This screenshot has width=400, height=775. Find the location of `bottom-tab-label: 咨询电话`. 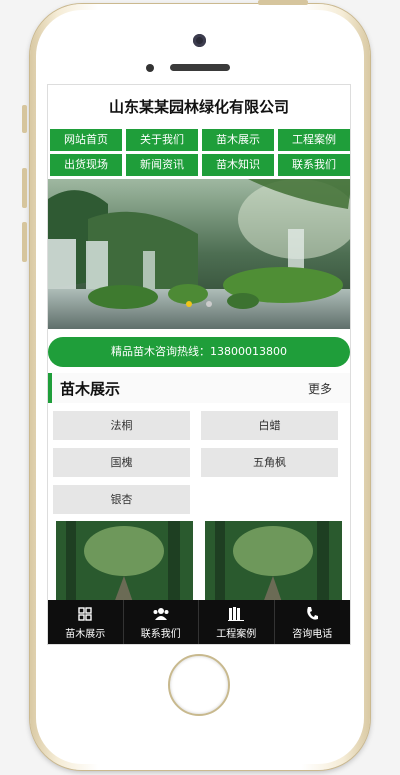

bottom-tab-label: 咨询电话 is located at coordinates (312, 634).